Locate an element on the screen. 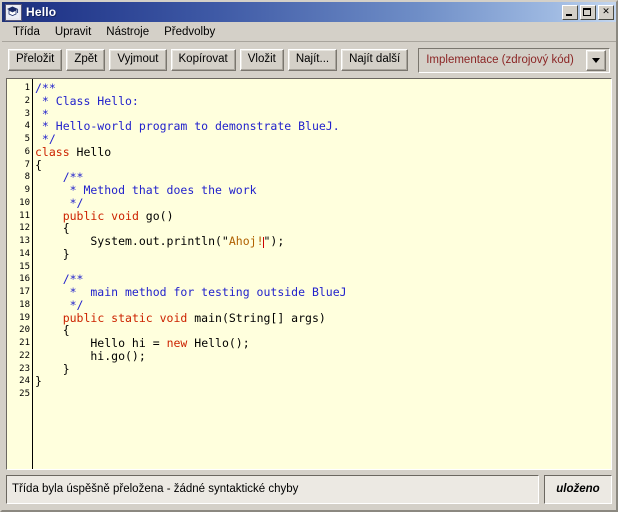 The width and height of the screenshot is (618, 512). line-number: 22 is located at coordinates (24, 355).